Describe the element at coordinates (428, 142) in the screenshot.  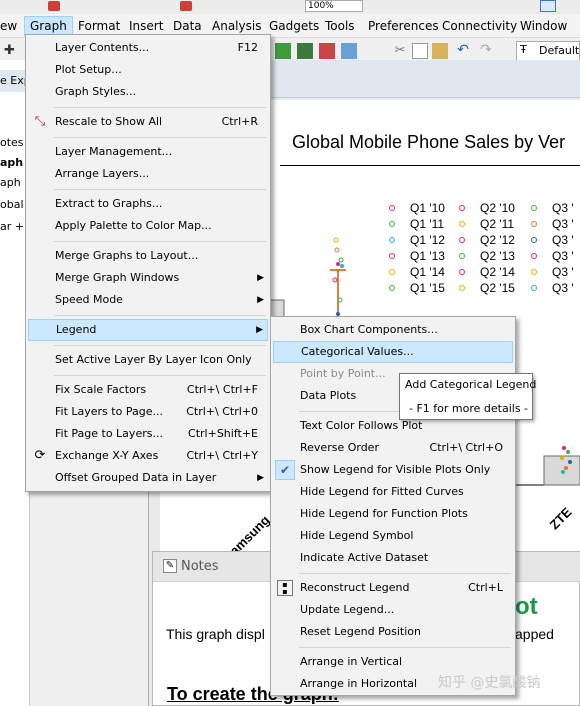
I see `chart-title: Global Mobile Phone Sales by Ver` at that location.